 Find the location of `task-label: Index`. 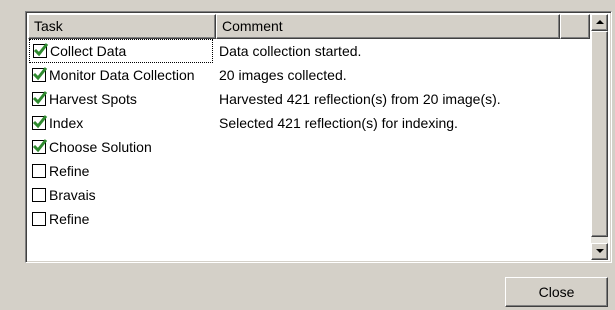

task-label: Index is located at coordinates (66, 123).